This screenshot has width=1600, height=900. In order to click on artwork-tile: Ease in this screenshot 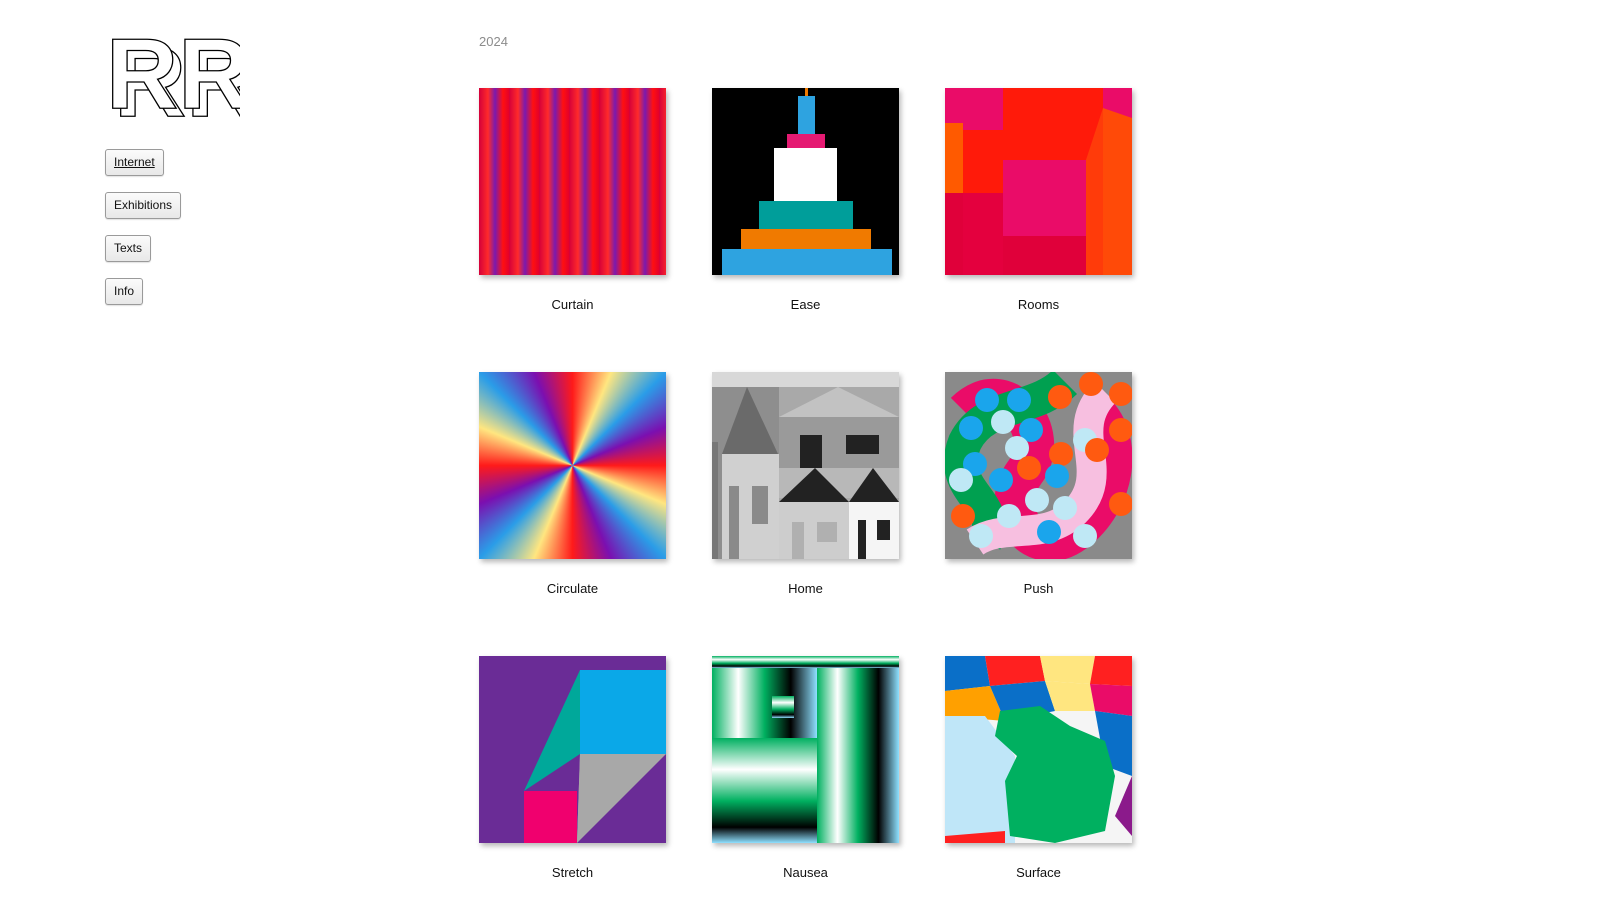, I will do `click(805, 200)`.